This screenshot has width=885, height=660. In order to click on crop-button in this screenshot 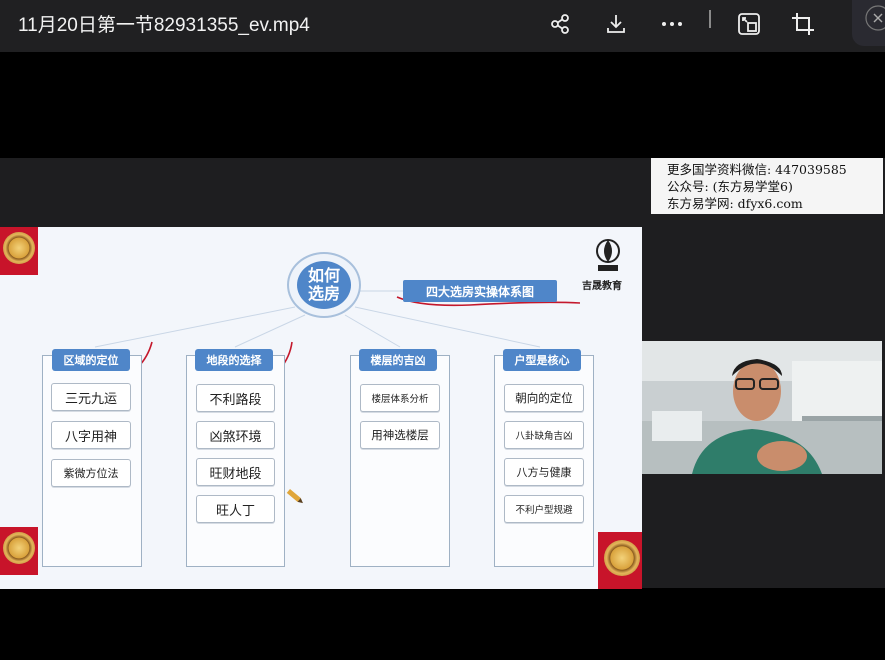, I will do `click(803, 24)`.